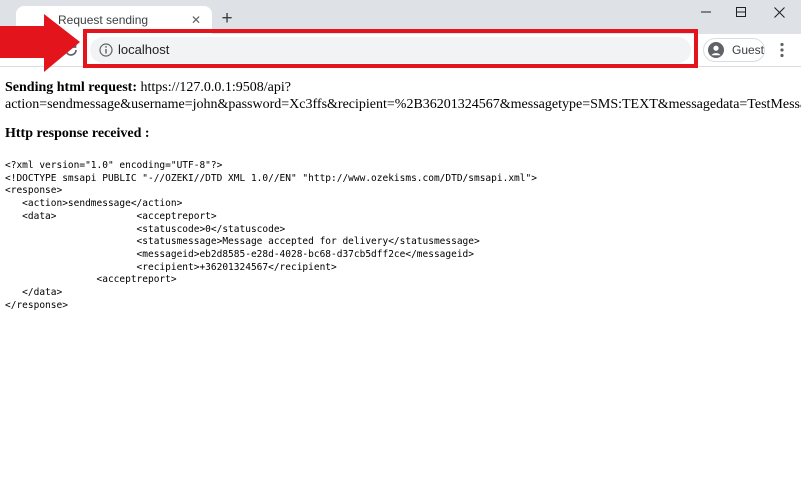  Describe the element at coordinates (111, 216) in the screenshot. I see `xml-line: <data> <acceptreport>` at that location.